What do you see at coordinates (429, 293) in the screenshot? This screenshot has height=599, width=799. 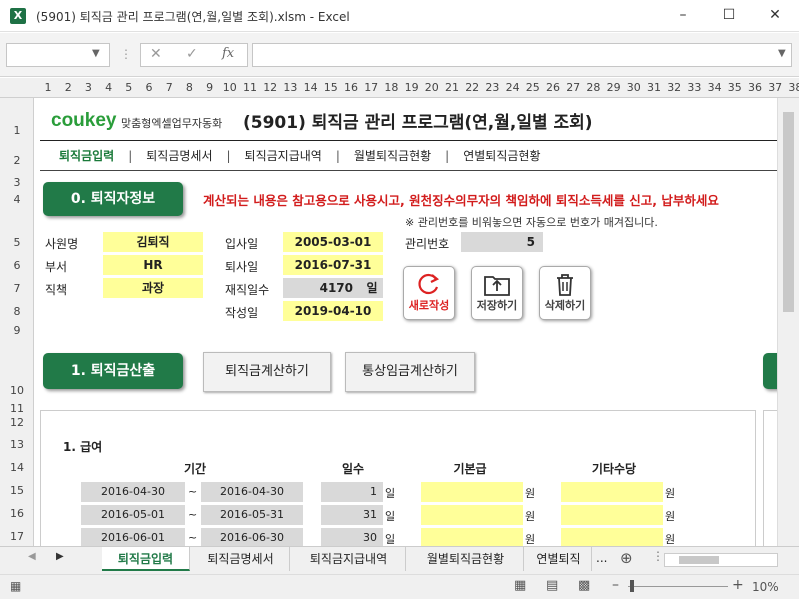 I see `new-button: 새로작성` at bounding box center [429, 293].